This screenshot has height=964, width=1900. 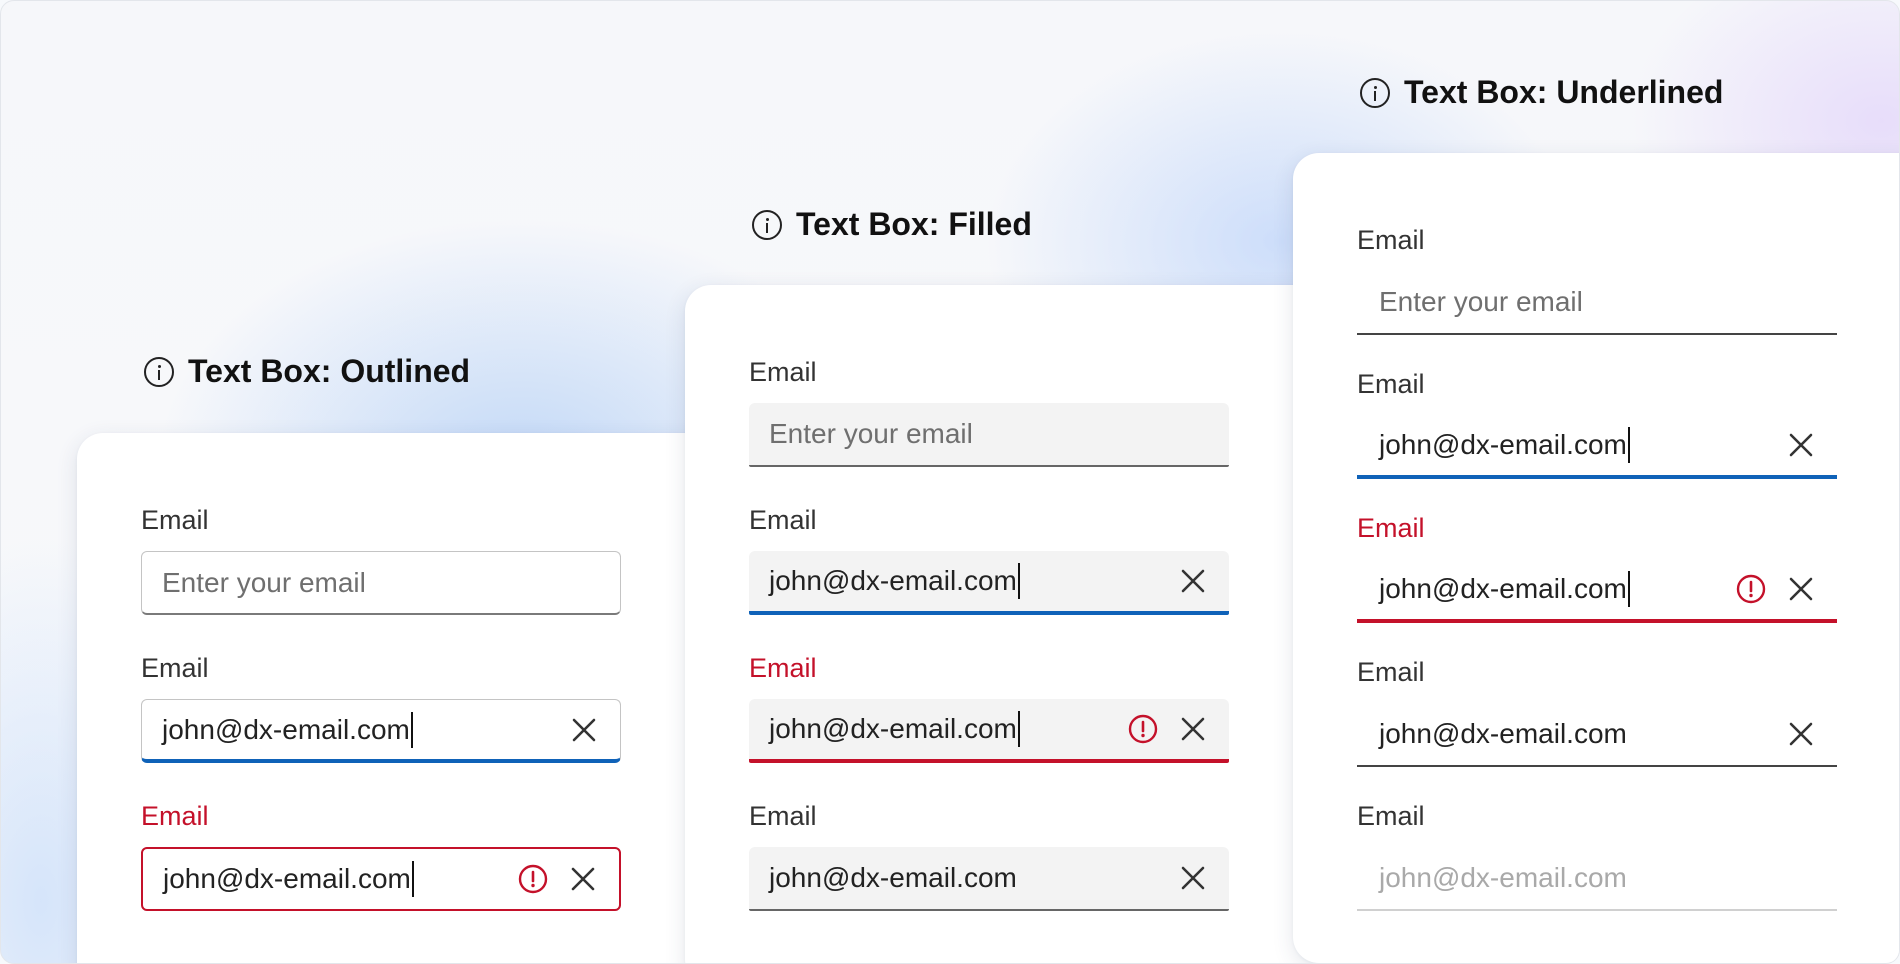 I want to click on underlined-email-field-error: Email john@dx-email.com, so click(x=1597, y=567).